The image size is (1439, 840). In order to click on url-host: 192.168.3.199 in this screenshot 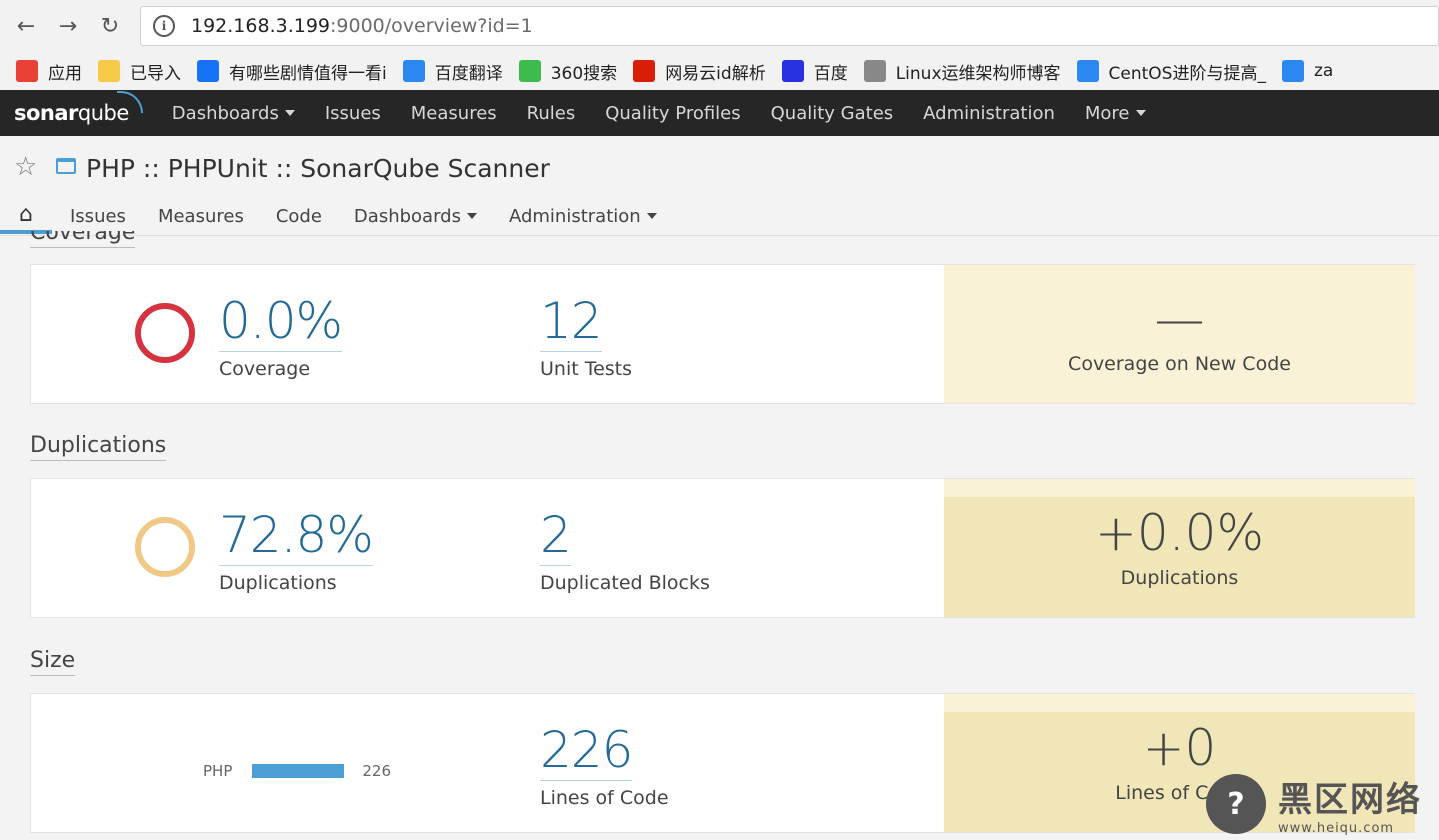, I will do `click(261, 26)`.